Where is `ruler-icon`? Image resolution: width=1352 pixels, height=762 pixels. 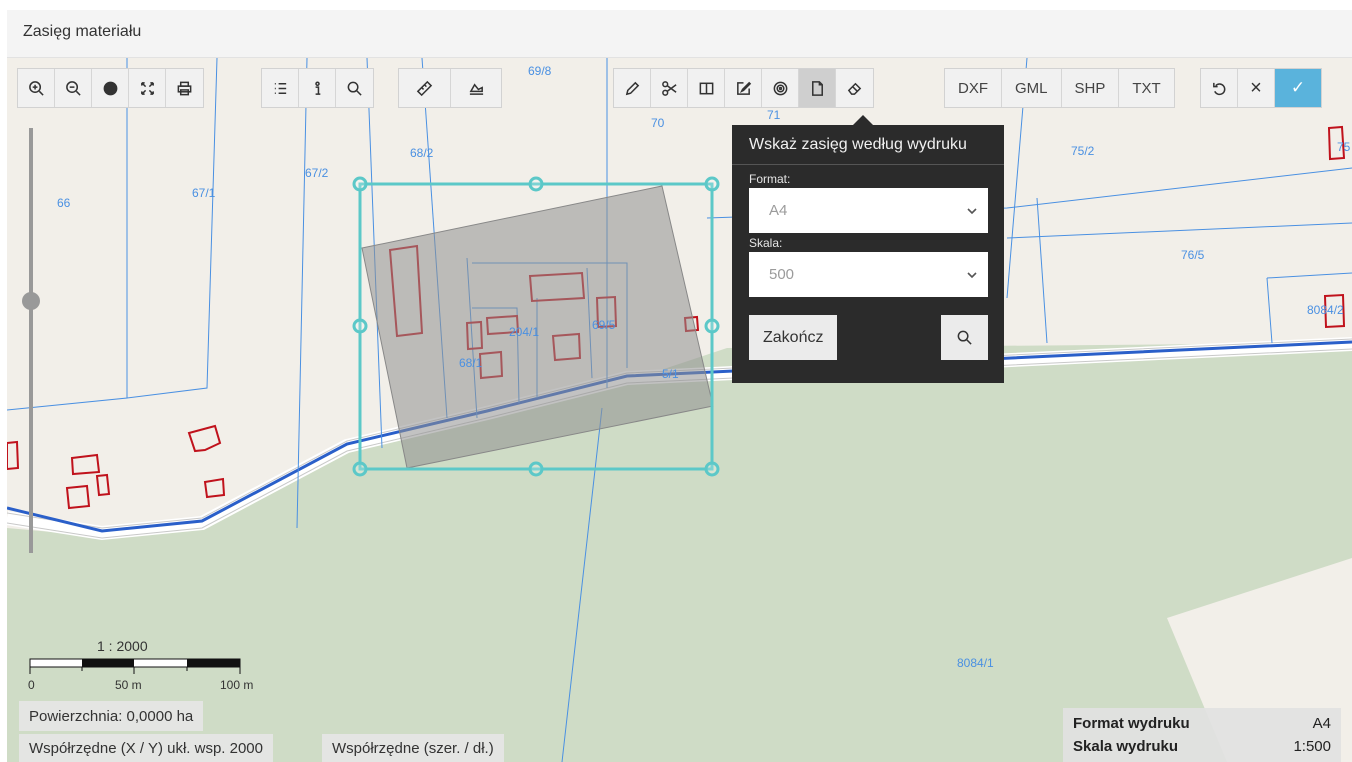 ruler-icon is located at coordinates (424, 88).